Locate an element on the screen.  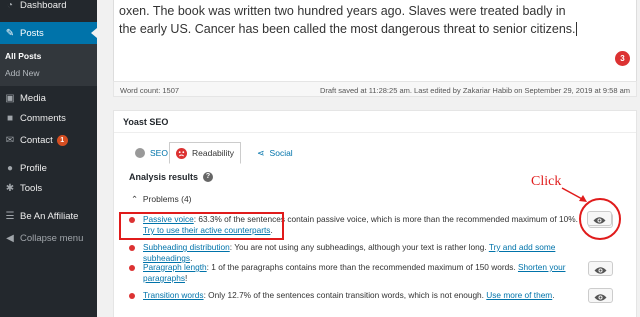
transition-words-fix-link: Use more of them is located at coordinates (519, 295).